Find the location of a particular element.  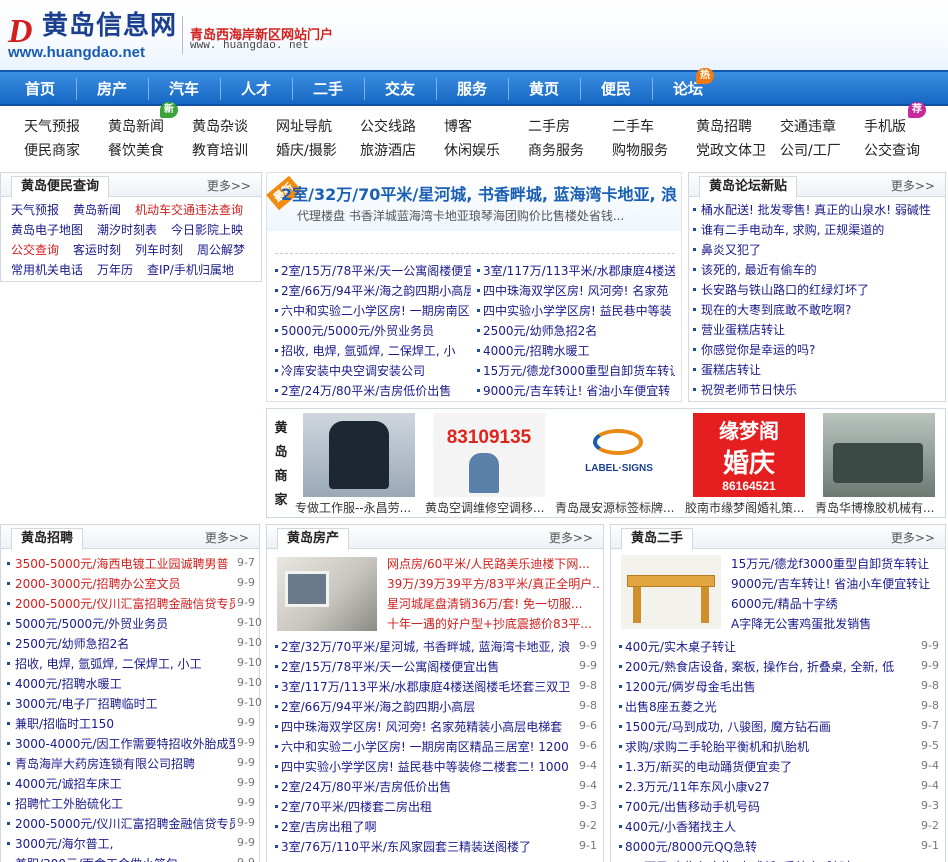

quick-link: 查IP/手机归属地 is located at coordinates (190, 269).